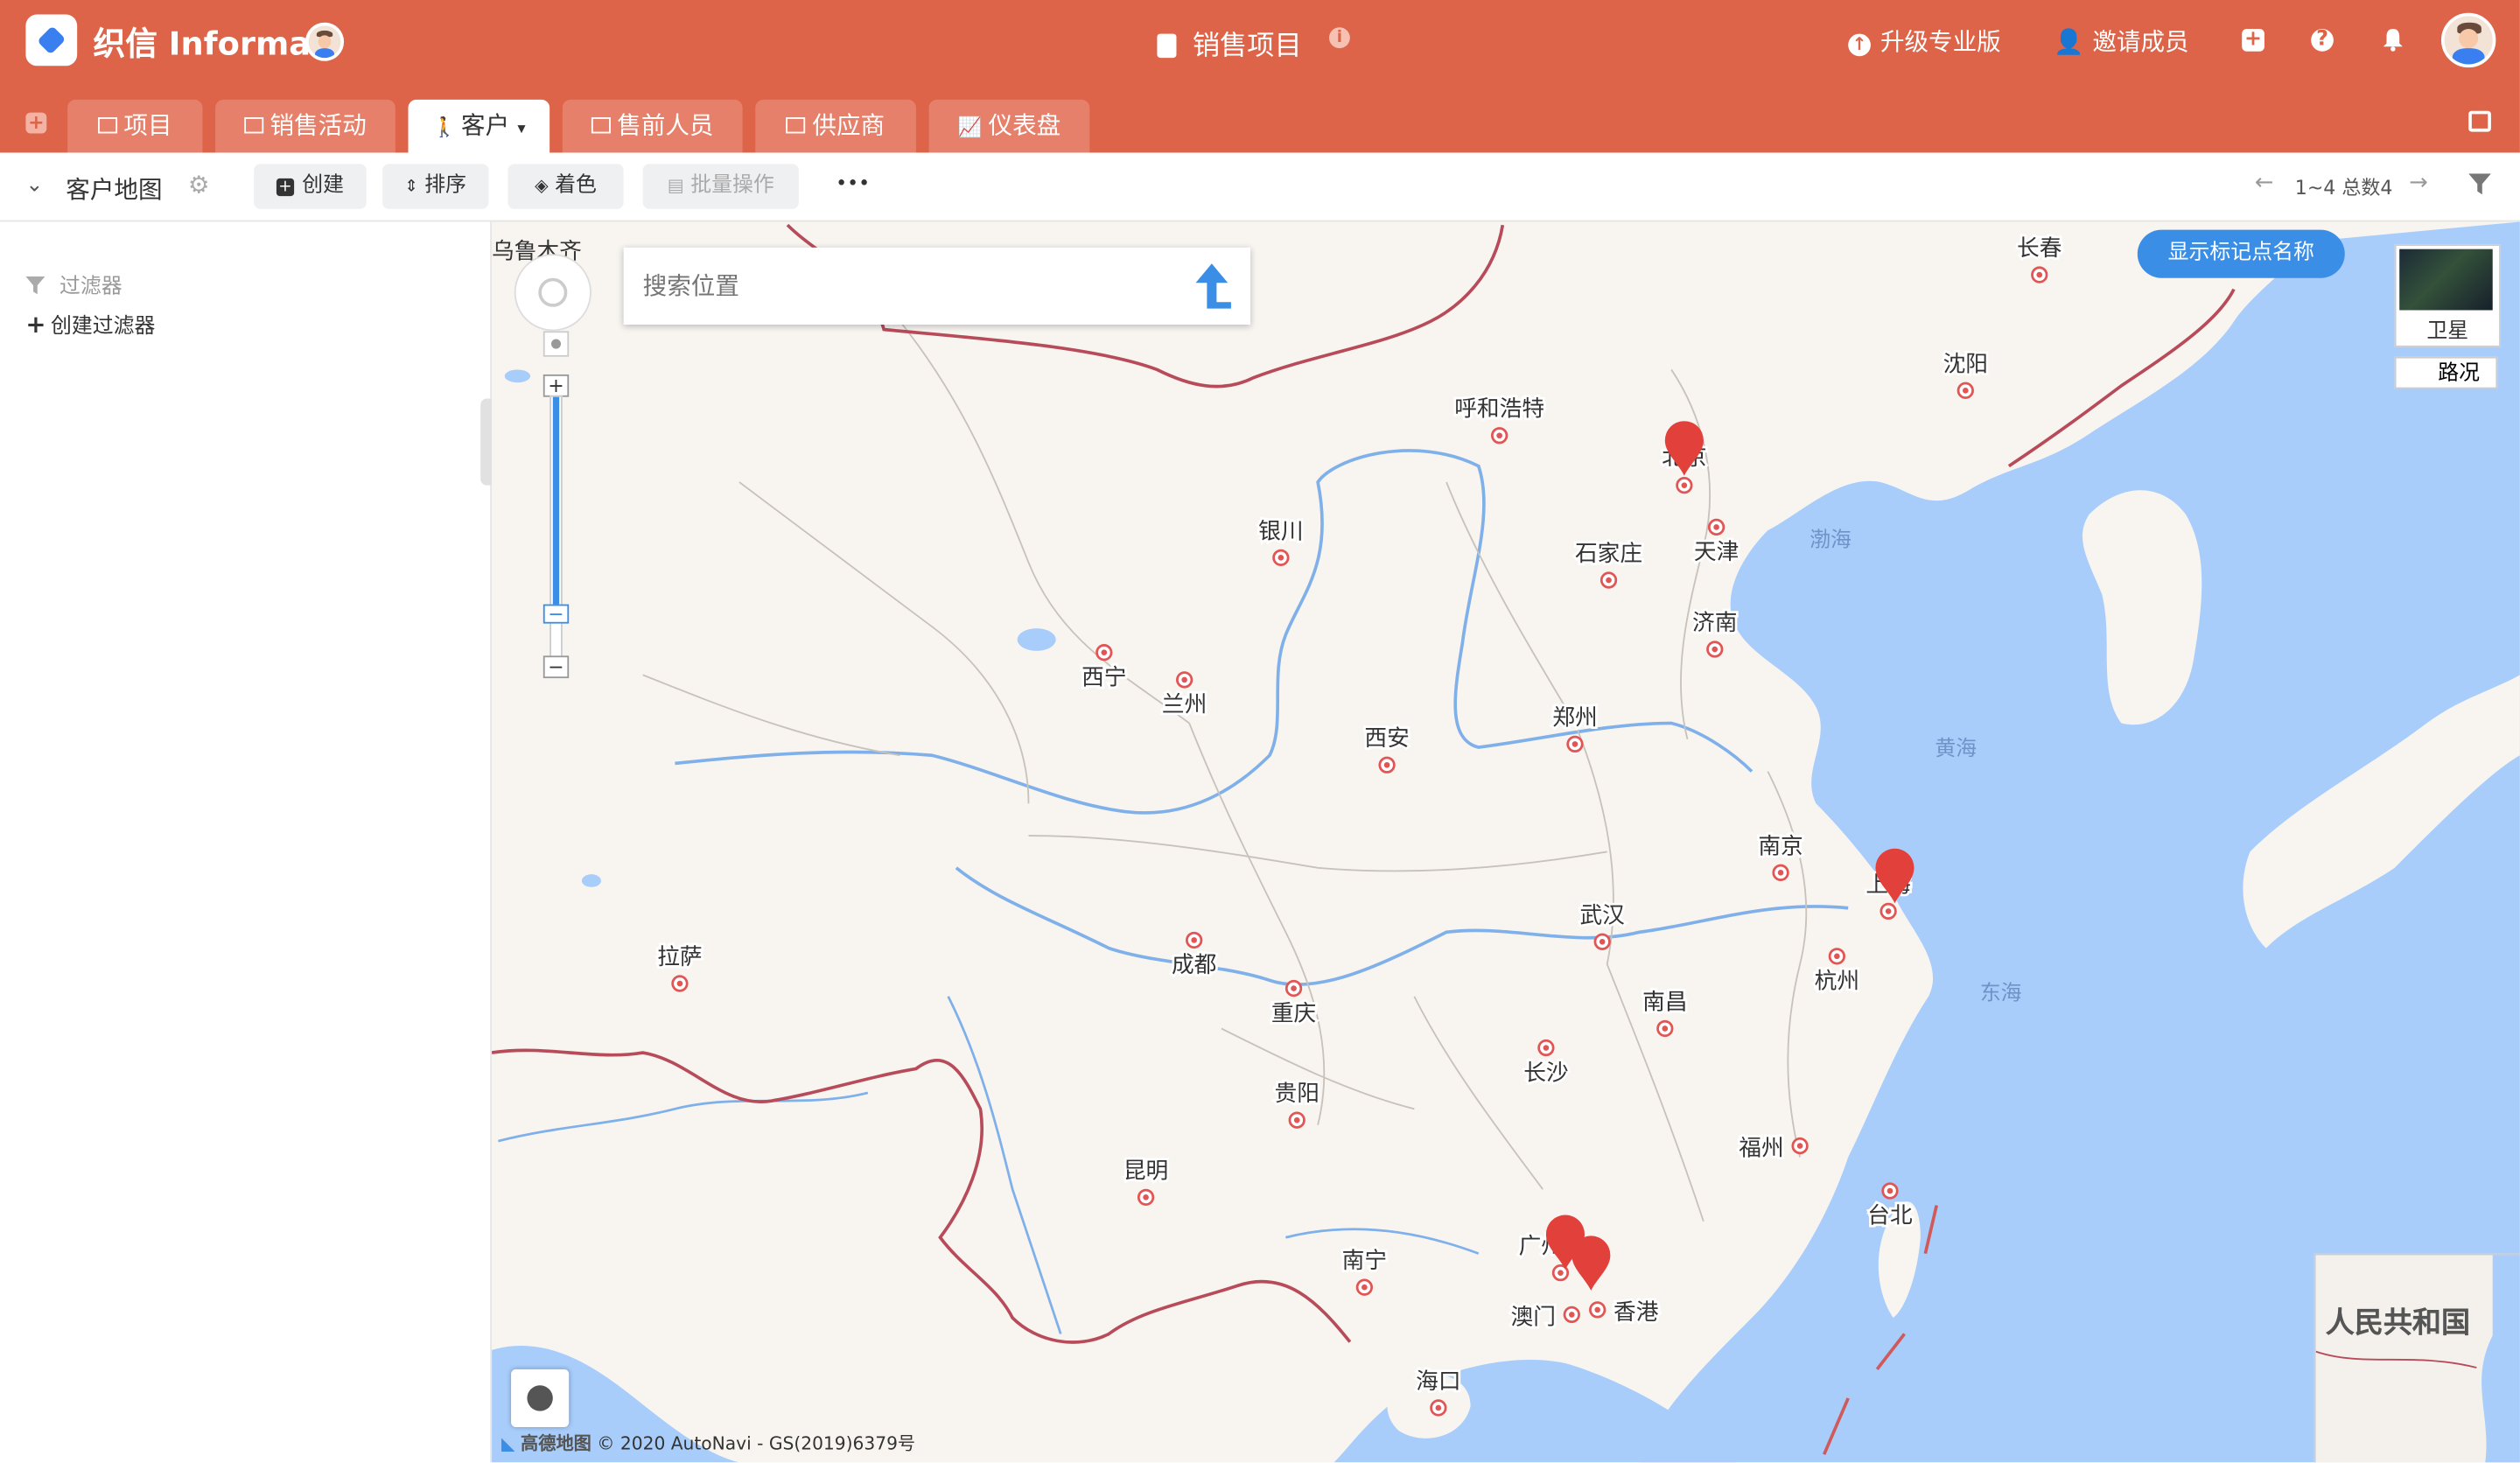 This screenshot has height=1463, width=2520. Describe the element at coordinates (2447, 332) in the screenshot. I see `satellite-label: 卫星` at that location.